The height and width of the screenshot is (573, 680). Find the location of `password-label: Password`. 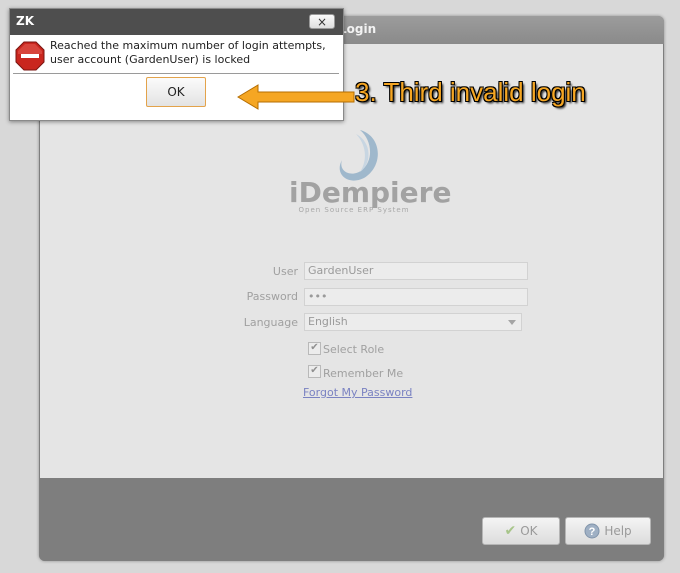

password-label: Password is located at coordinates (272, 296).